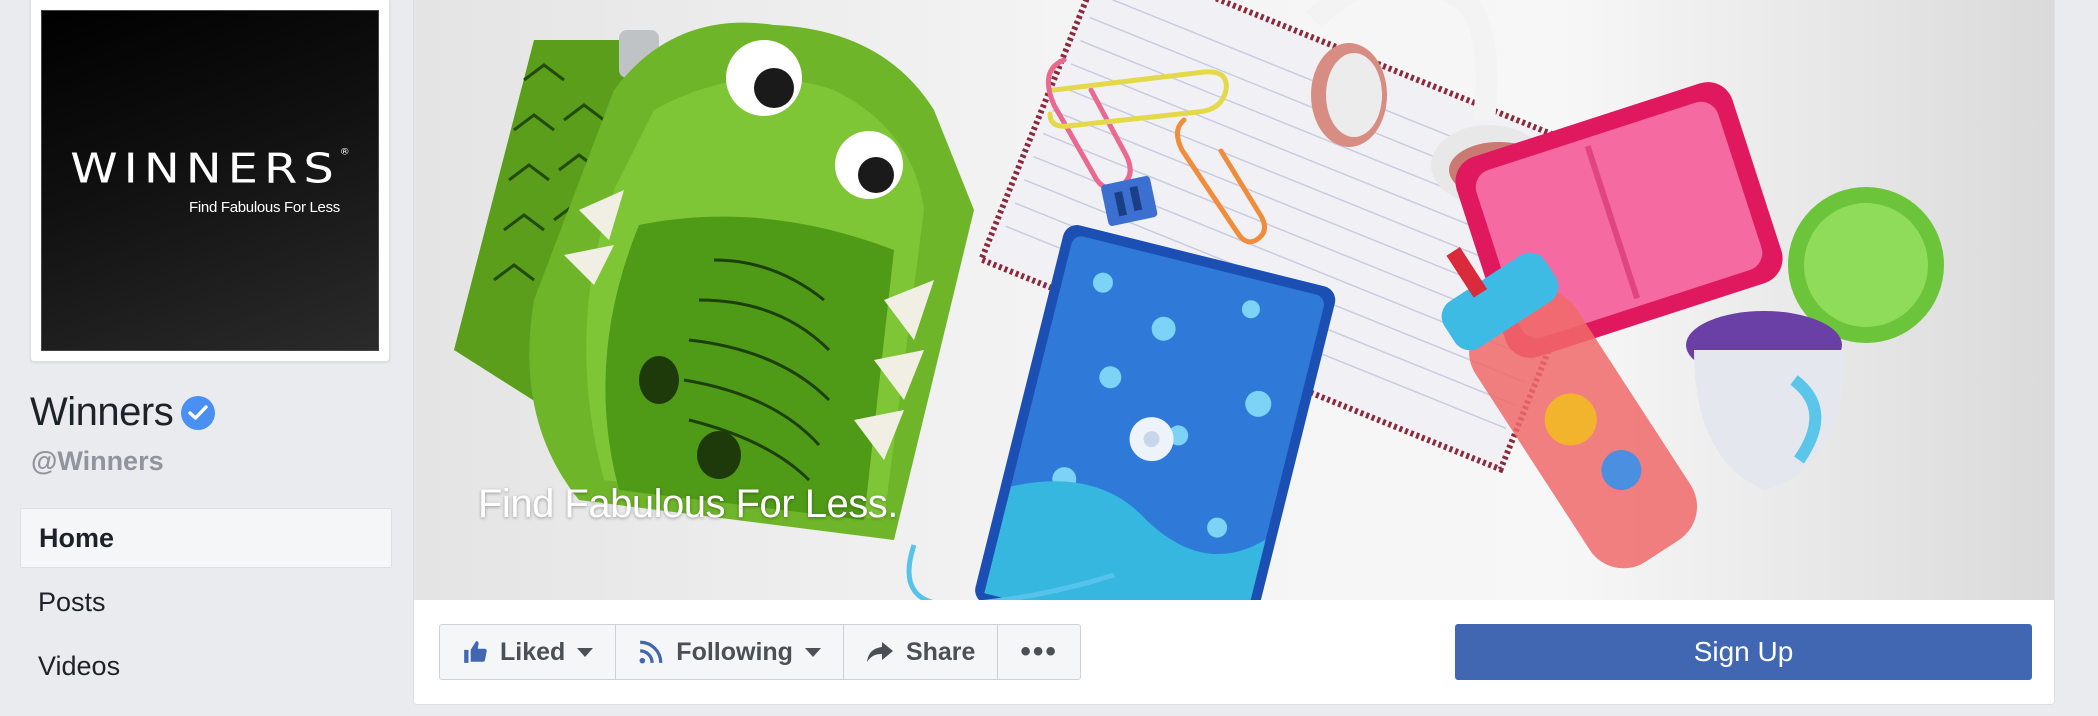 The image size is (2098, 716). Describe the element at coordinates (475, 652) in the screenshot. I see `thumbs-up-icon` at that location.